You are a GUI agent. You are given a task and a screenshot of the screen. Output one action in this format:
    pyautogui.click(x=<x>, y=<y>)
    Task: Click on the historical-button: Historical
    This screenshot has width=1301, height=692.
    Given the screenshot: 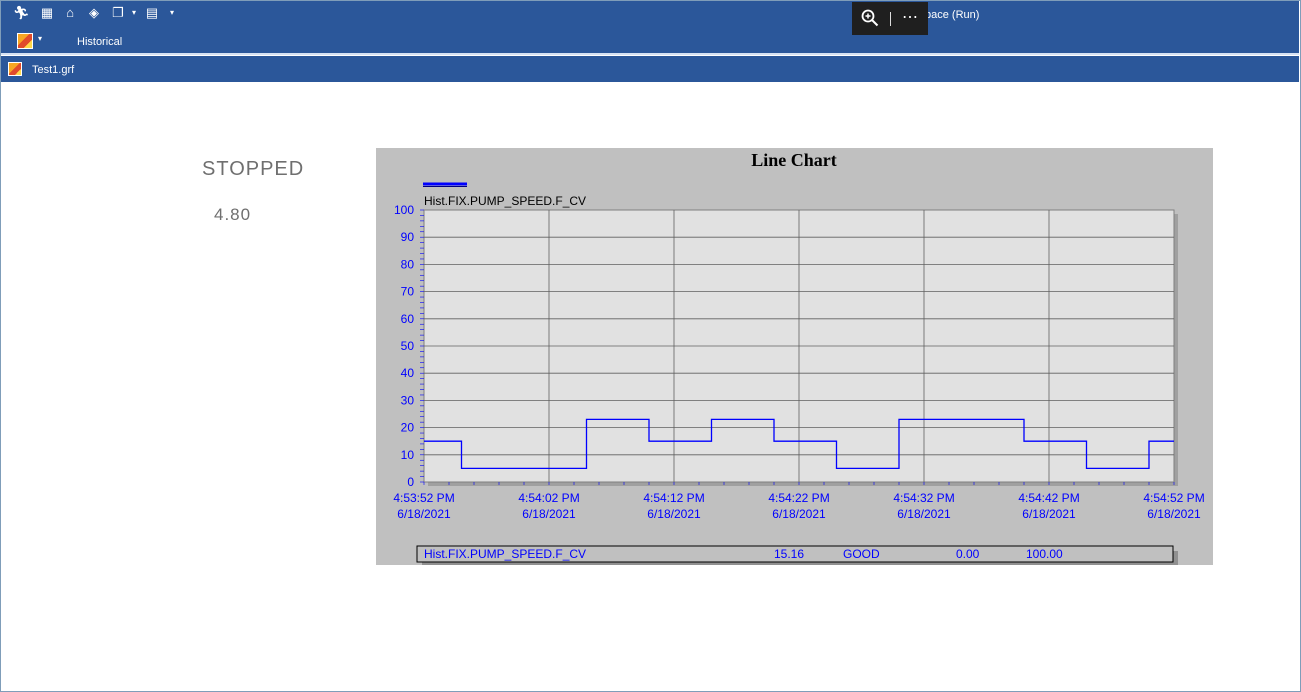 What is the action you would take?
    pyautogui.click(x=99, y=42)
    